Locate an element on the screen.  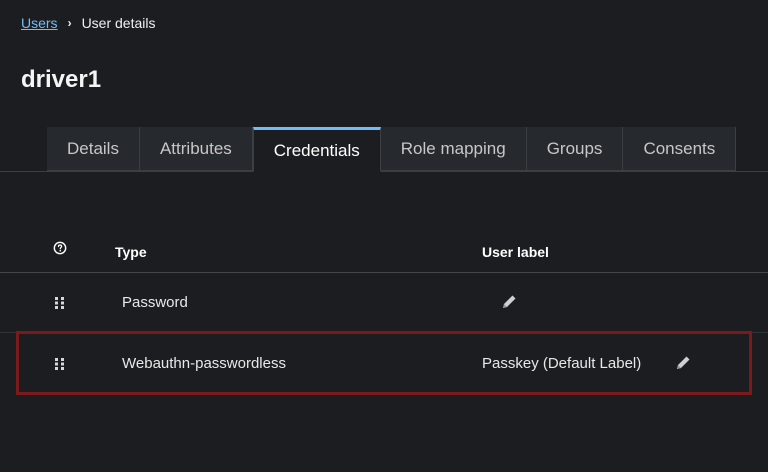
credential-user-label: Passkey (Default Label) is located at coordinates (562, 363).